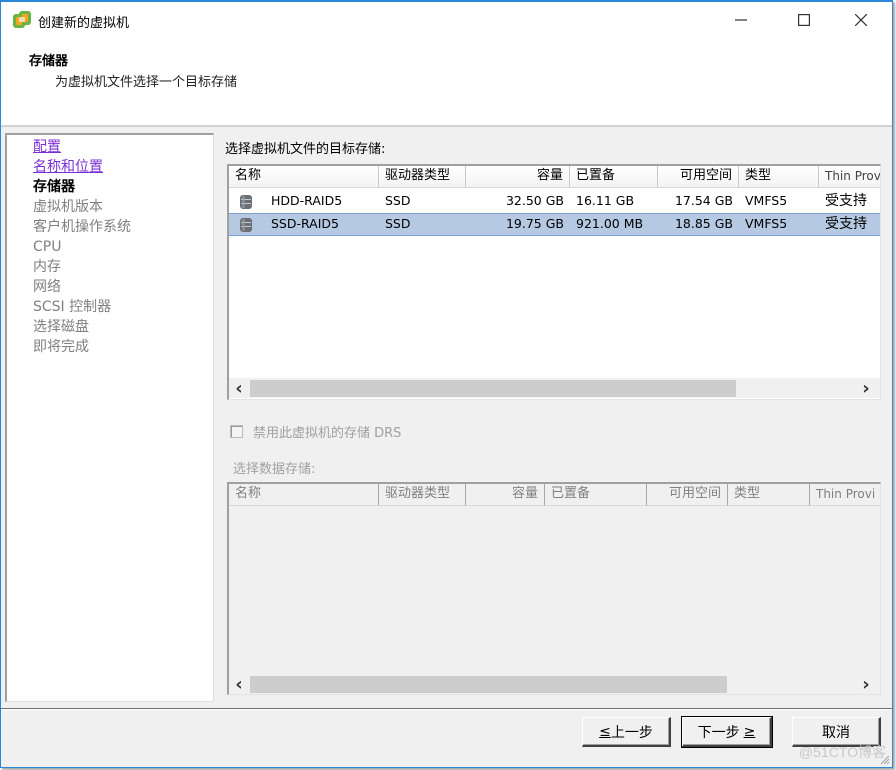 The height and width of the screenshot is (770, 896). I want to click on watermark: @51CTO博客, so click(842, 752).